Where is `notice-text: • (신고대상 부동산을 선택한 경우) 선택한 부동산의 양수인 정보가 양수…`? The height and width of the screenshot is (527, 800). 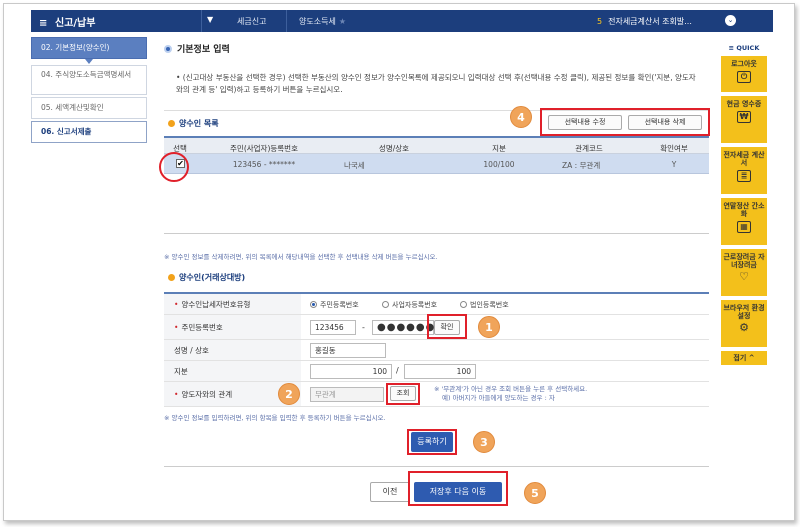
notice-text: • (신고대상 부동산을 선택한 경우) 선택한 부동산의 양수인 정보가 양수… is located at coordinates (436, 83).